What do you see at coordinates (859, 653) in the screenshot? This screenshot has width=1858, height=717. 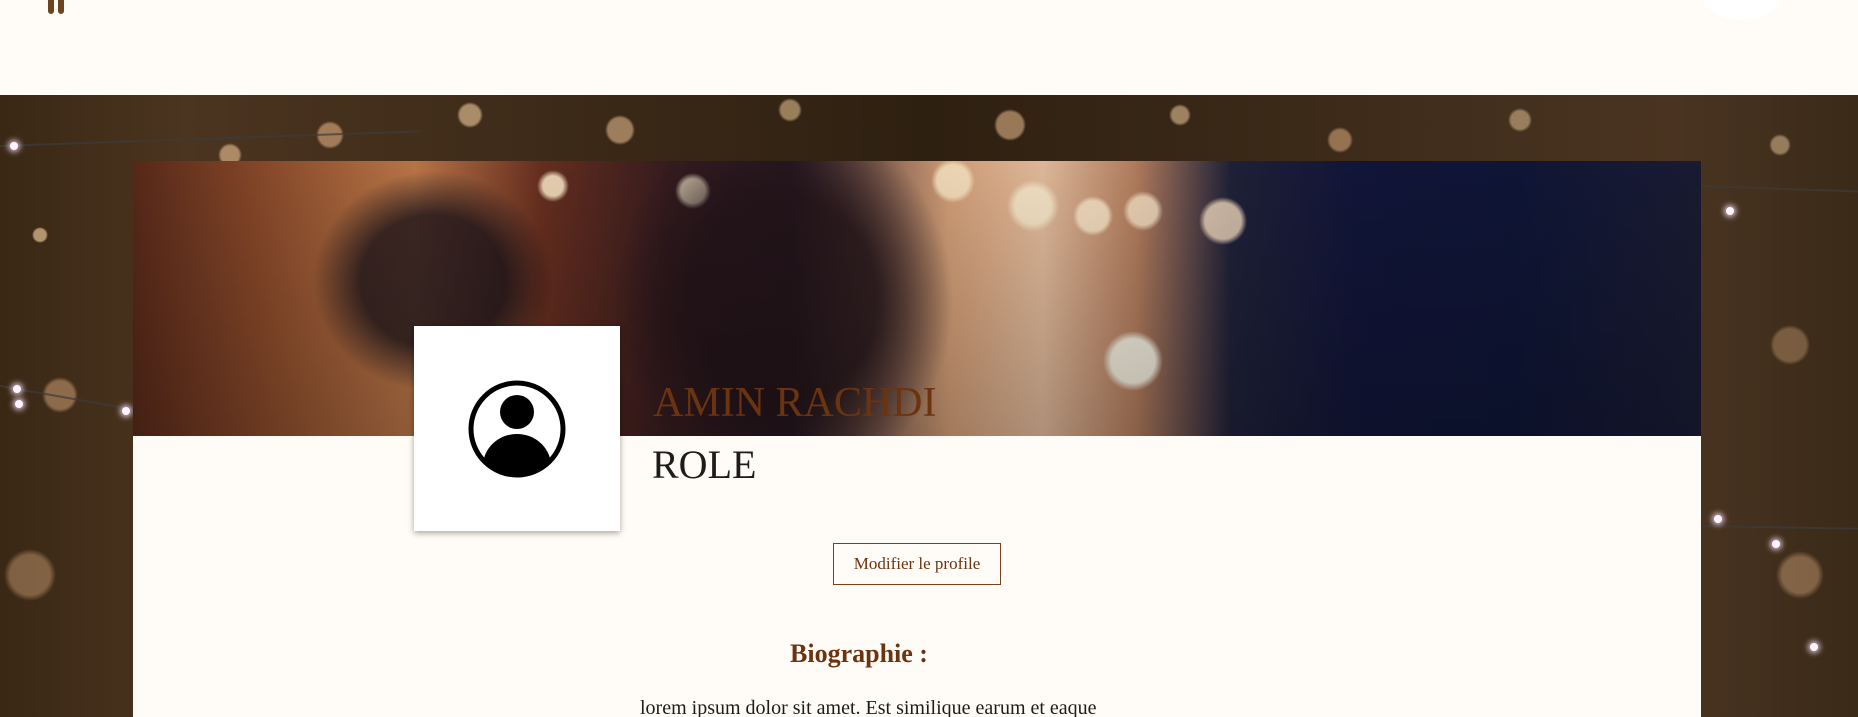 I see `biography-title: Biographie :` at bounding box center [859, 653].